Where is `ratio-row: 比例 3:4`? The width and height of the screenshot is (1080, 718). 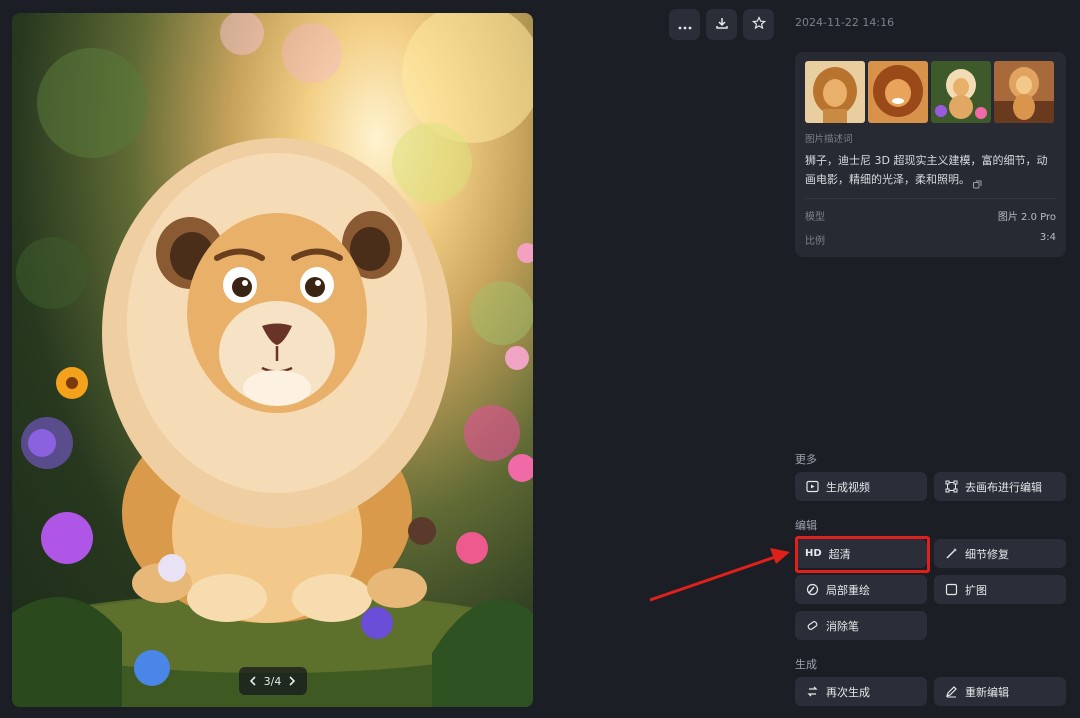
ratio-row: 比例 3:4 is located at coordinates (930, 239).